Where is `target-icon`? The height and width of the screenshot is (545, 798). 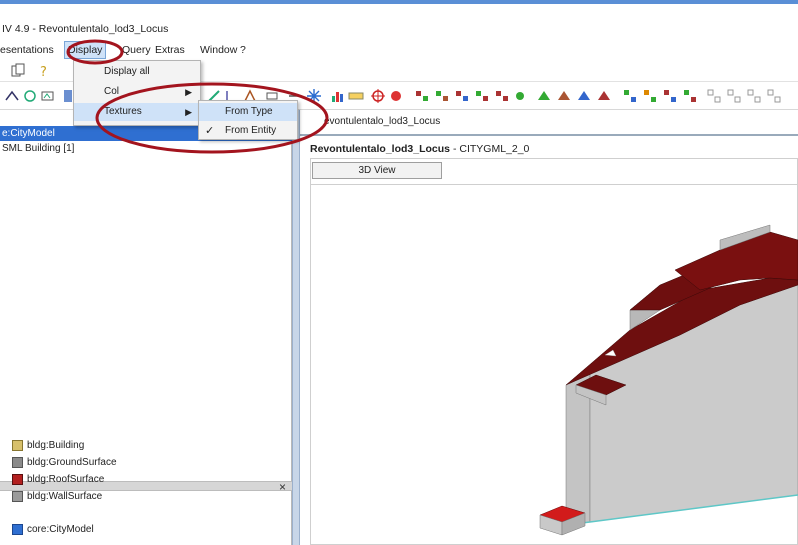 target-icon is located at coordinates (378, 96).